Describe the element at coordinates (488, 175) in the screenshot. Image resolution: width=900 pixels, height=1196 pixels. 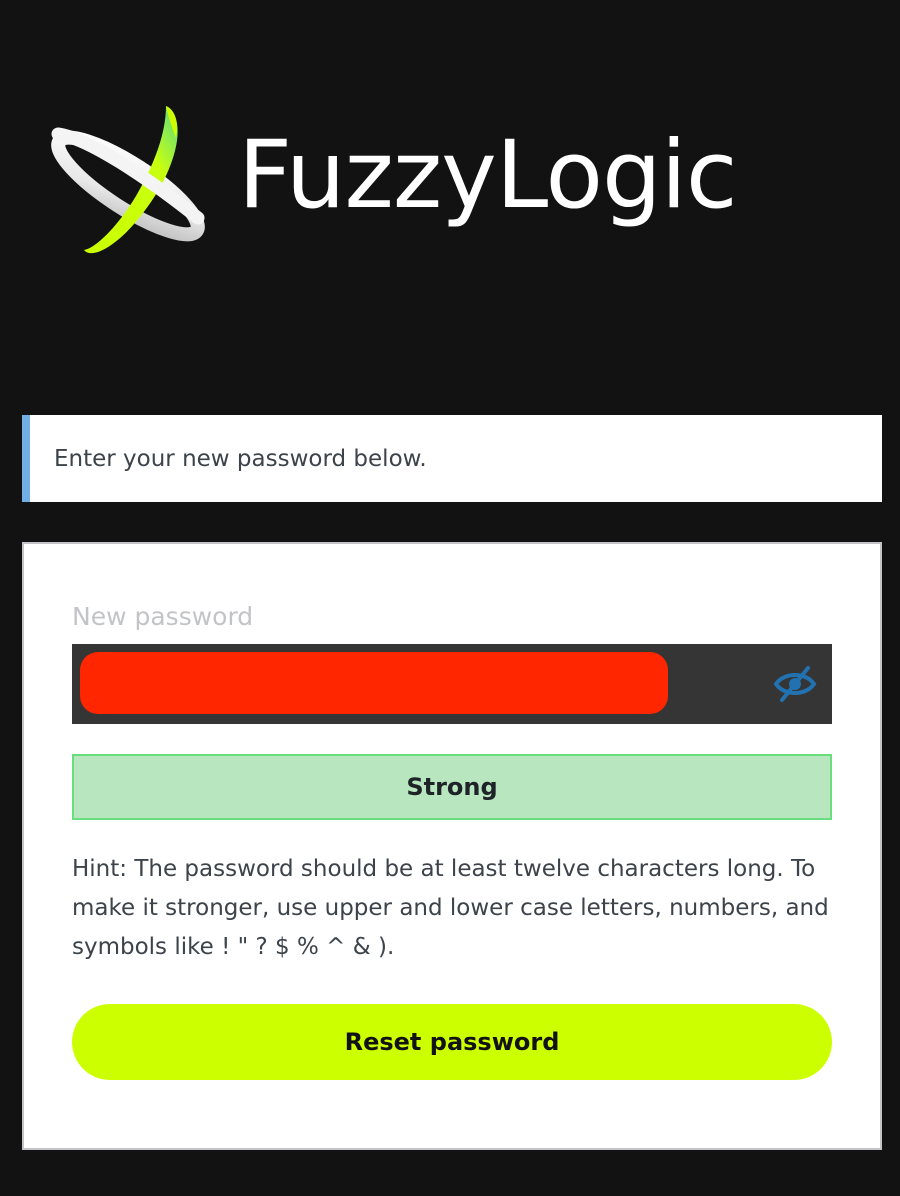
I see `brand-name: FuzzyLogic` at that location.